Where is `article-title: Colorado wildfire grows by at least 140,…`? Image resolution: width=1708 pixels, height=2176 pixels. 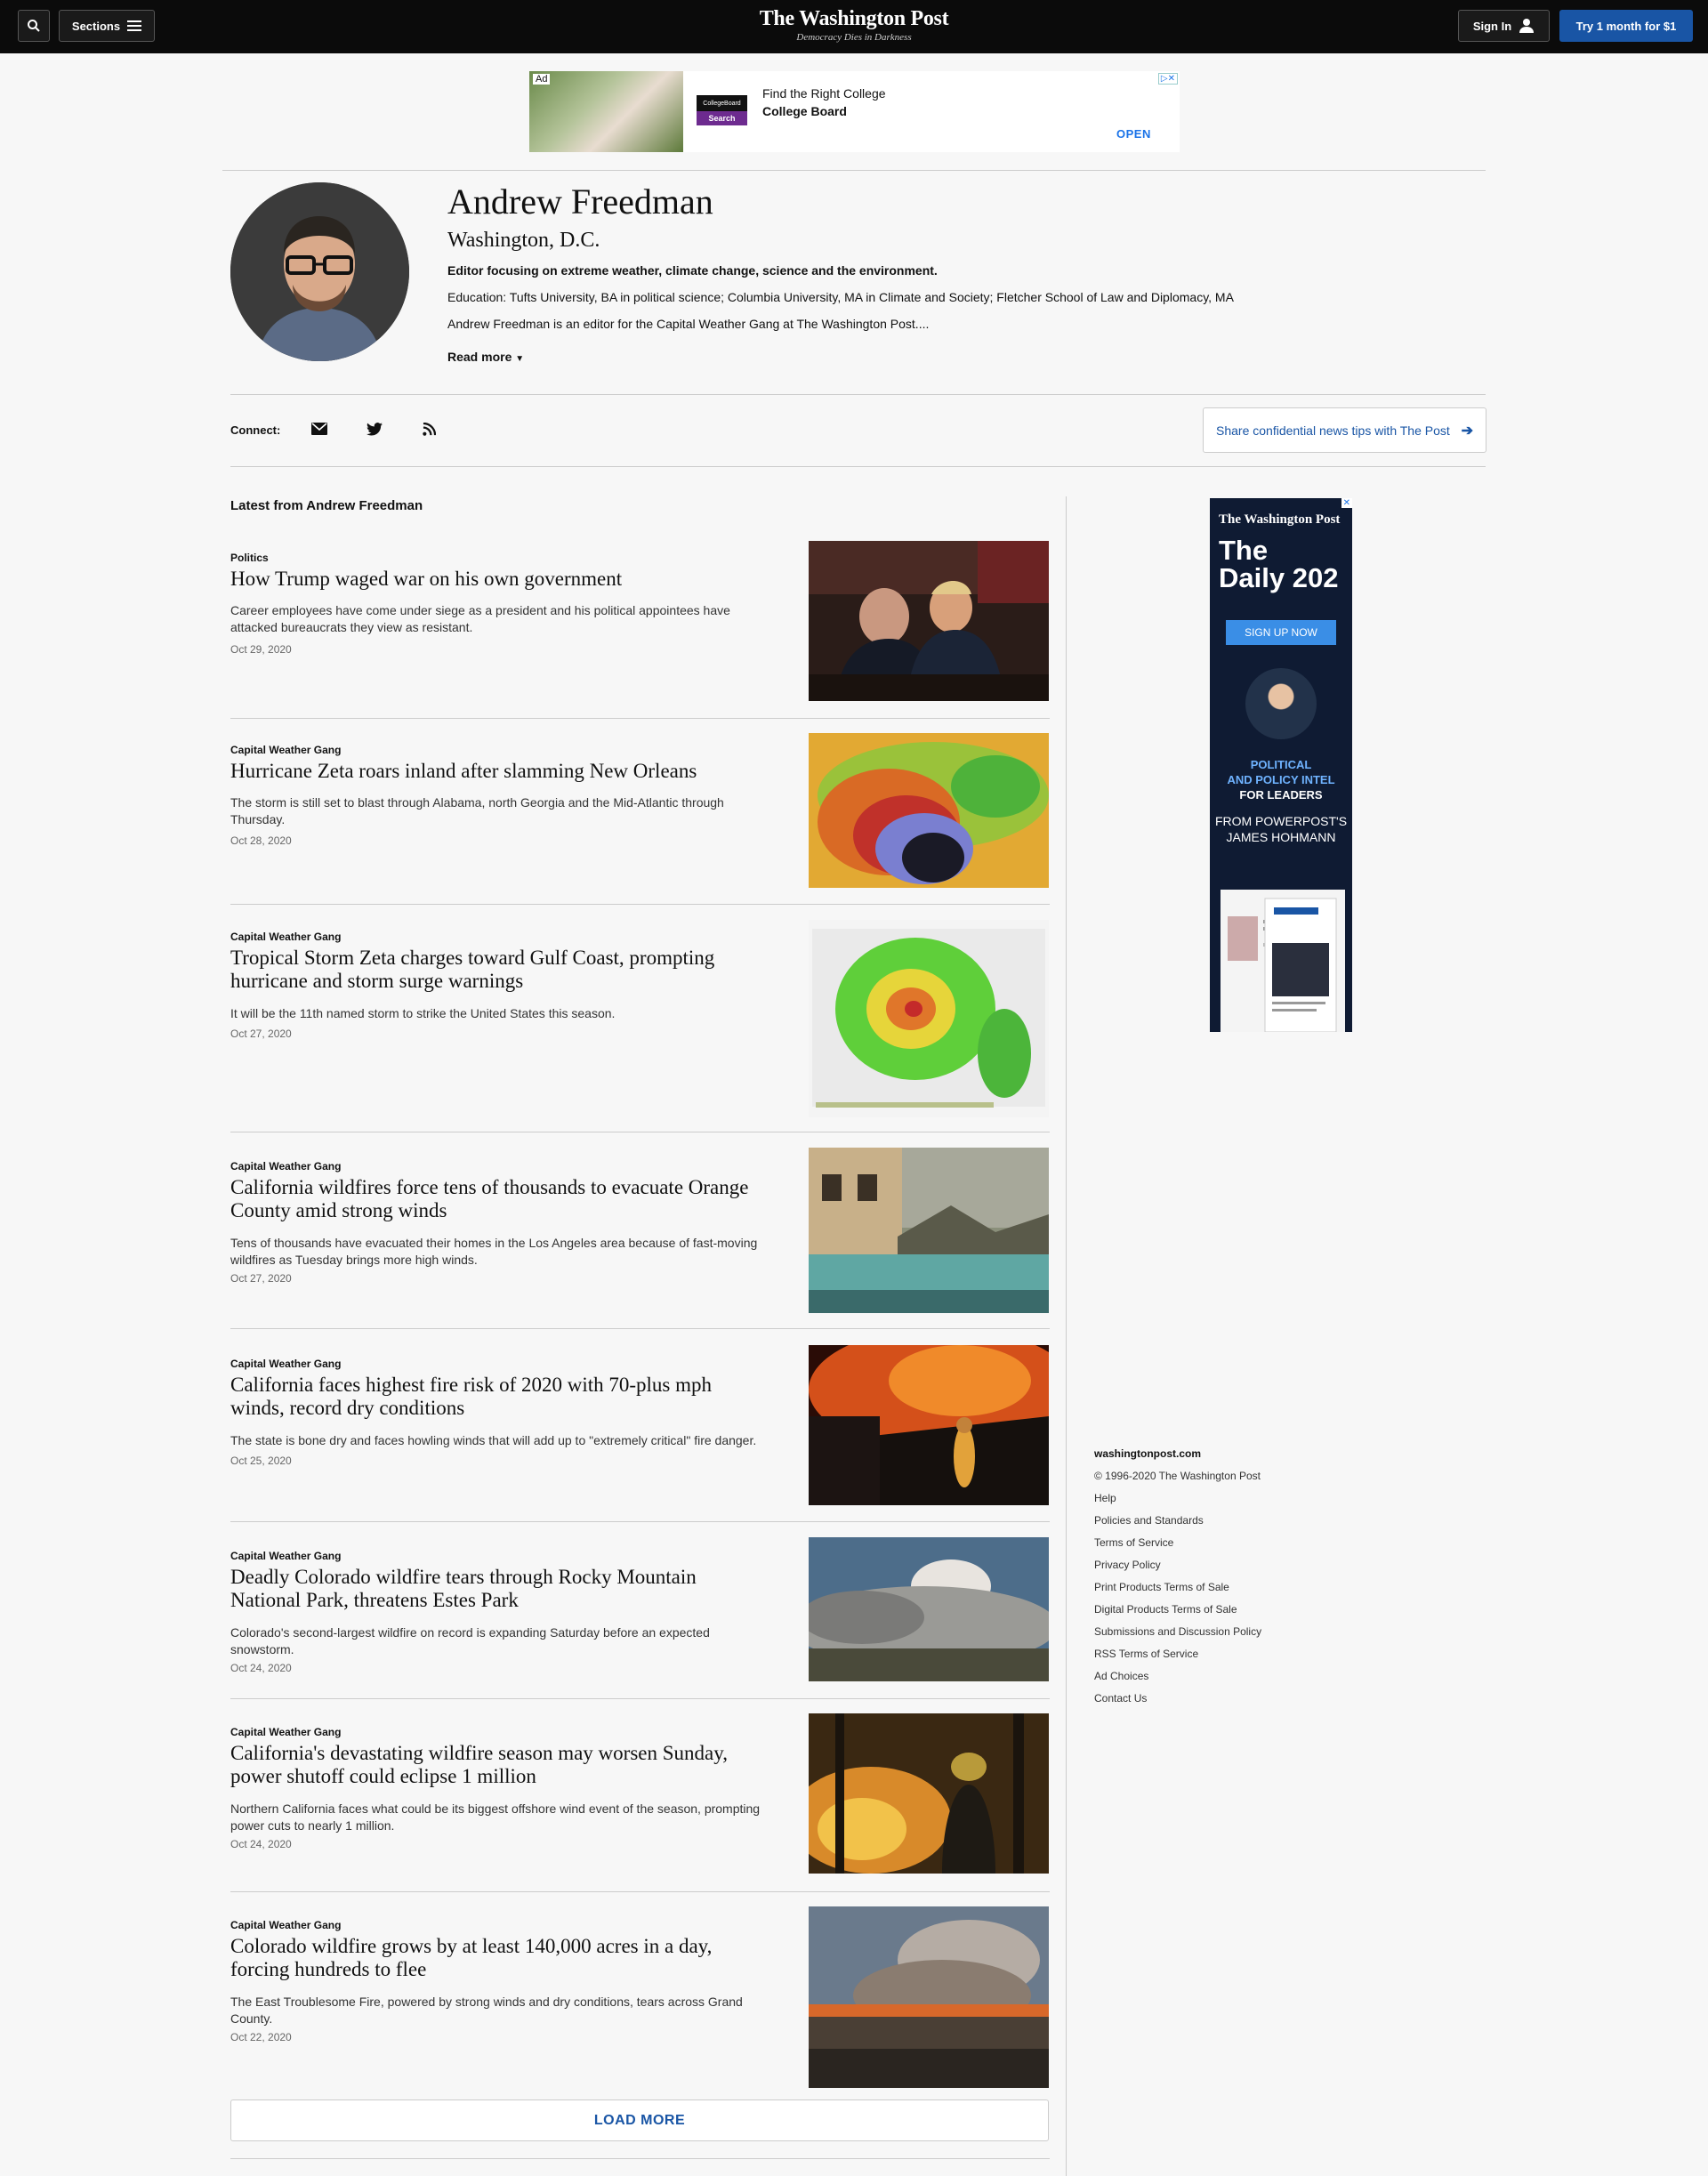
article-title: Colorado wildfire grows by at least 140,… is located at coordinates (497, 1958).